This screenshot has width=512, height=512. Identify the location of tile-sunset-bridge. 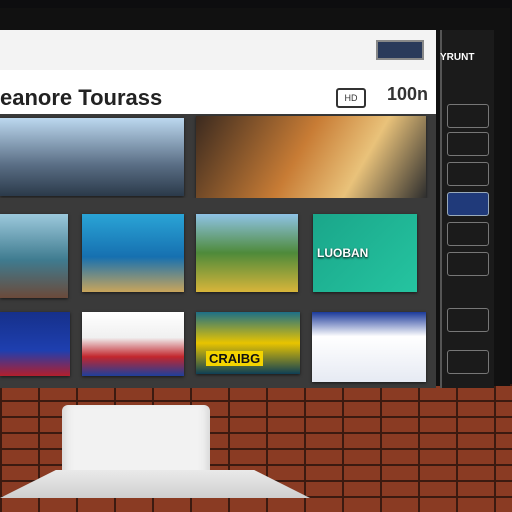
(311, 157).